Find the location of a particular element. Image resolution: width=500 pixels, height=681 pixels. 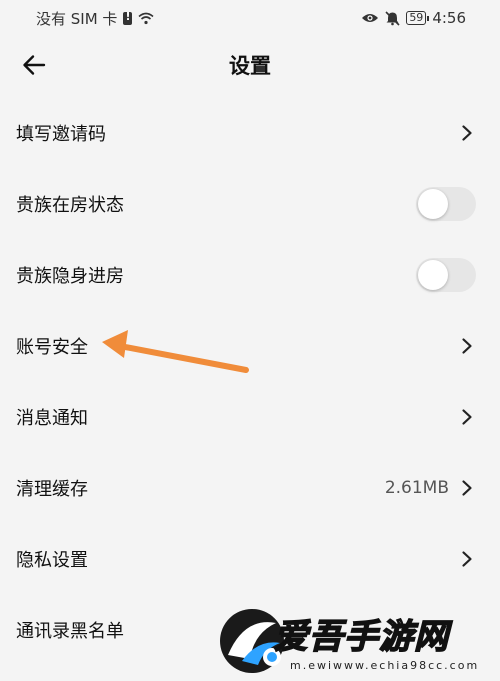

status-bar: 没有 SIM 卡 59 4:56 is located at coordinates (250, 18).